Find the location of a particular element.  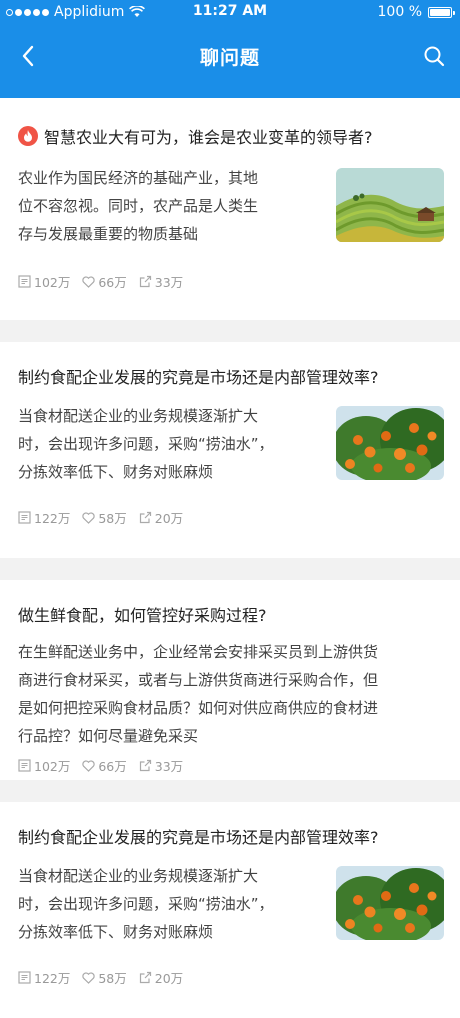

summary-line: 行品控？如何尽量避免采买 is located at coordinates (108, 736).